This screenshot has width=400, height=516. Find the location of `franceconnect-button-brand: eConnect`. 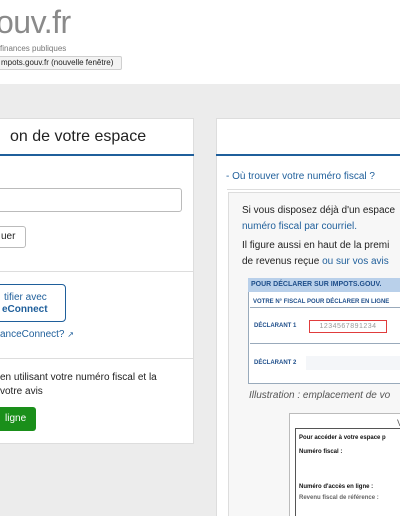

franceconnect-button-brand: eConnect is located at coordinates (25, 309).